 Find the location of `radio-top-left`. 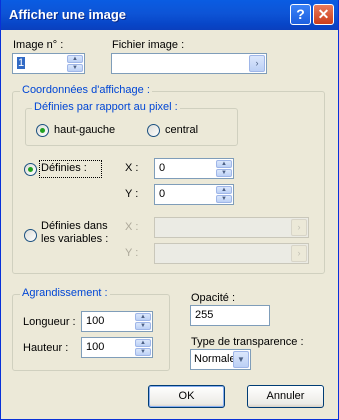

radio-top-left is located at coordinates (42, 130).